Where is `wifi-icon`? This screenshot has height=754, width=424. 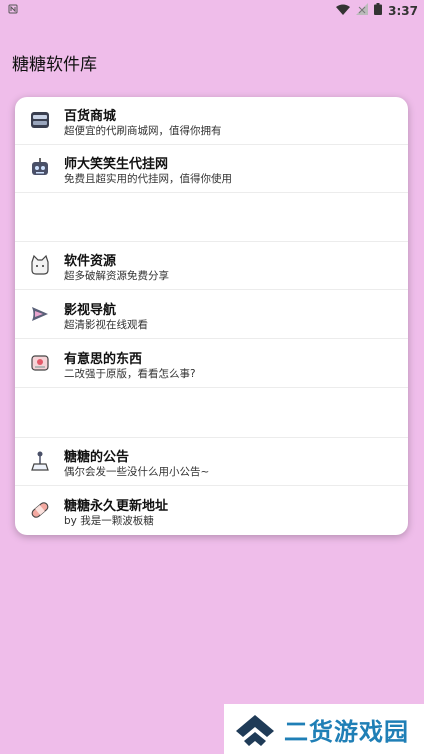
wifi-icon is located at coordinates (343, 11).